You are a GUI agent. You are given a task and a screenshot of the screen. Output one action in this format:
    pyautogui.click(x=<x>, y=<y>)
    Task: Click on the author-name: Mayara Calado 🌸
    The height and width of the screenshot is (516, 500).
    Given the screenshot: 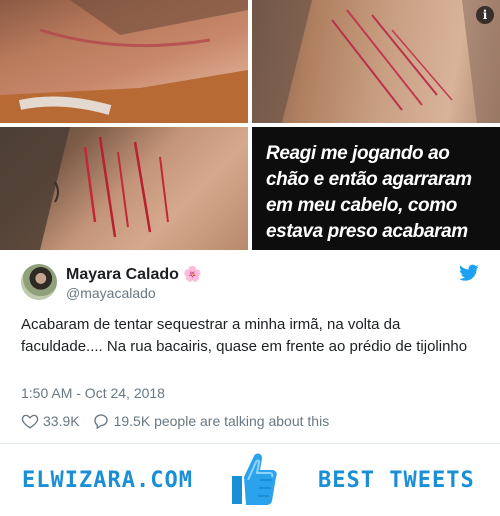 What is the action you would take?
    pyautogui.click(x=134, y=274)
    